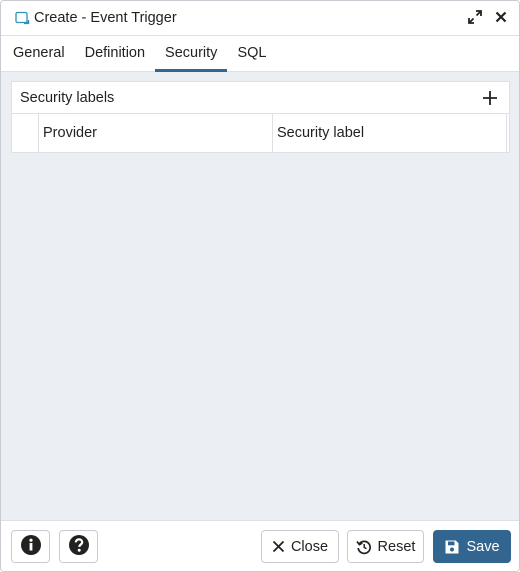 The width and height of the screenshot is (520, 572). I want to click on save-button: Save, so click(472, 546).